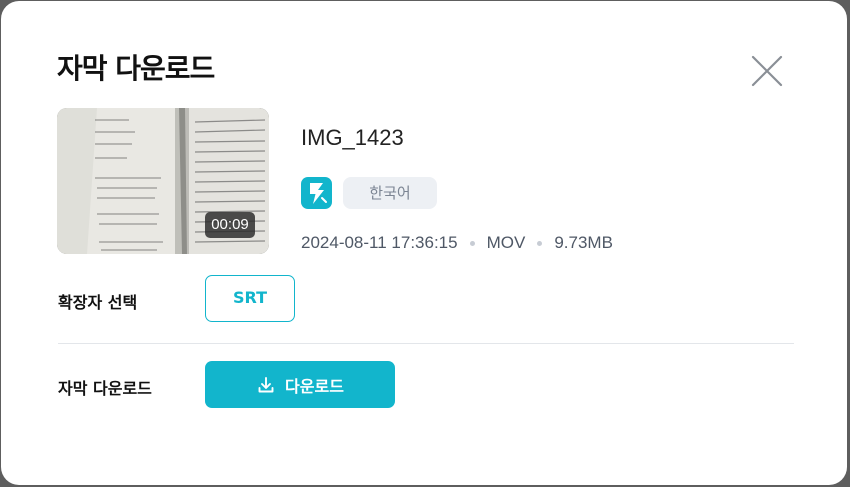  I want to click on video-meta: 2024-08-11 17:36:15 MOV 9.73MB, so click(457, 243).